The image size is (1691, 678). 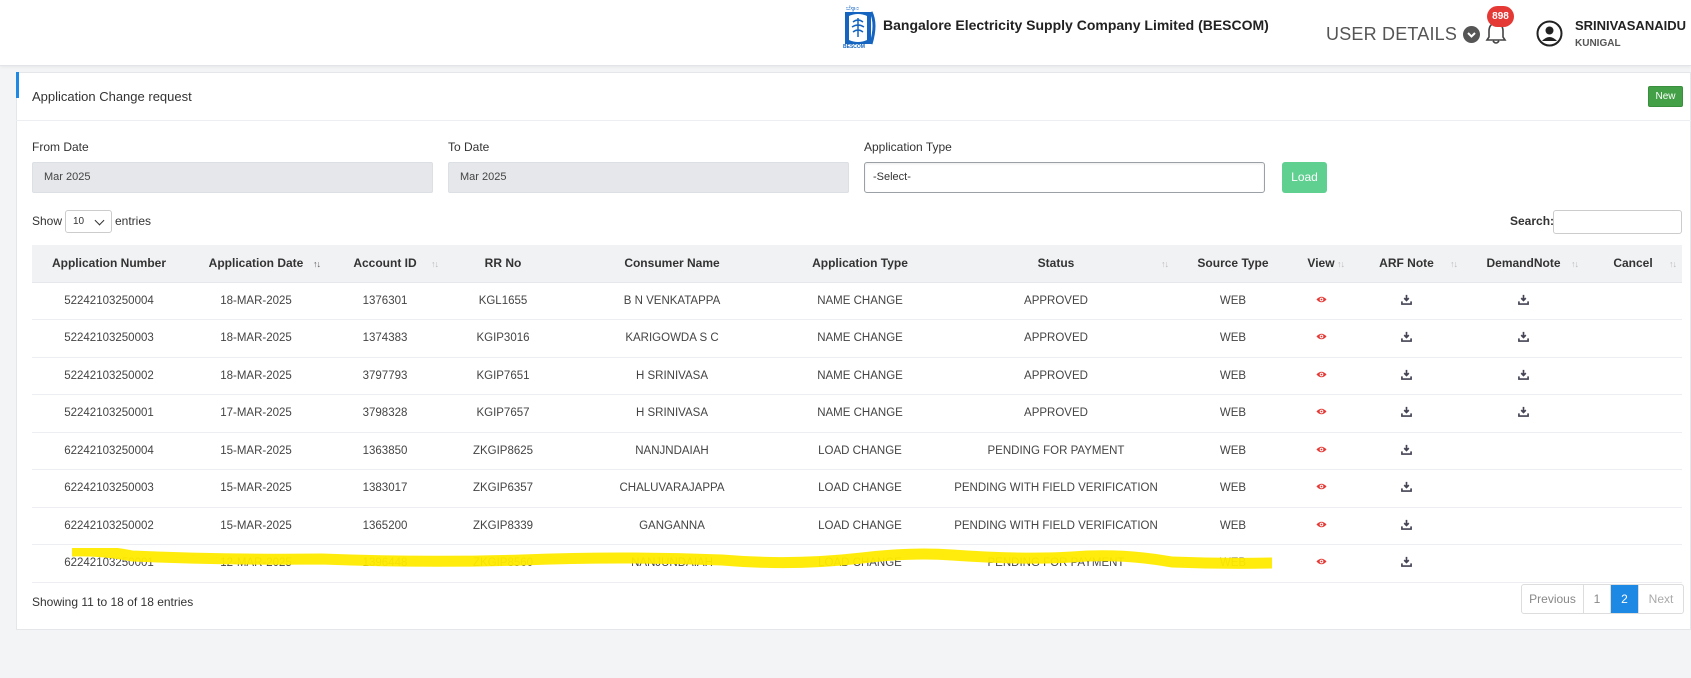 I want to click on column-header: Source Type, so click(x=1233, y=264).